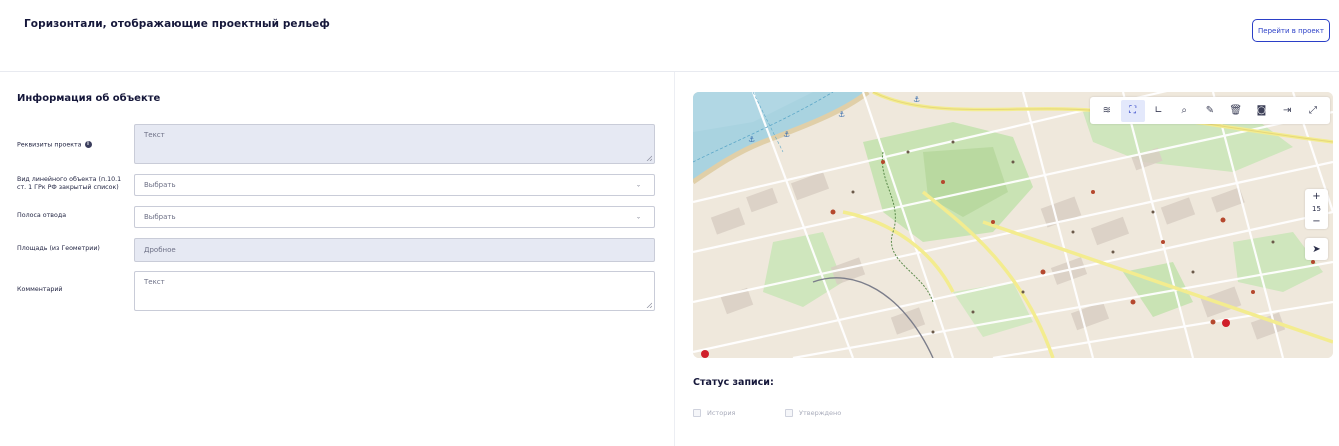 The height and width of the screenshot is (446, 1339). What do you see at coordinates (394, 291) in the screenshot?
I see `comment-textarea: Текст` at bounding box center [394, 291].